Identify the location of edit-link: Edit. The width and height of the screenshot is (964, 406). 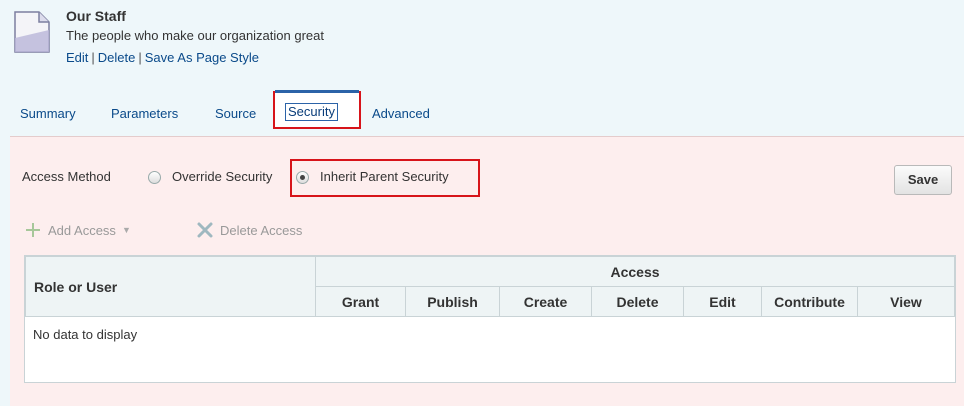
(77, 57).